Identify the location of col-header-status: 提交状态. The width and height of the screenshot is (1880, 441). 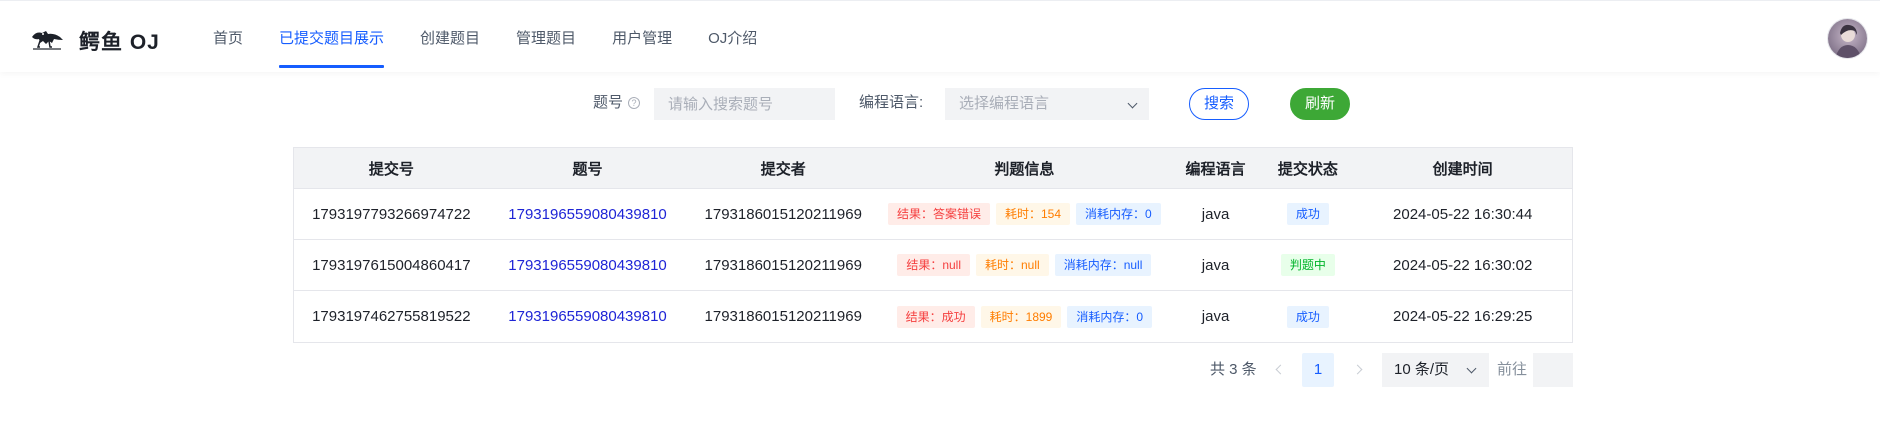
(1307, 169).